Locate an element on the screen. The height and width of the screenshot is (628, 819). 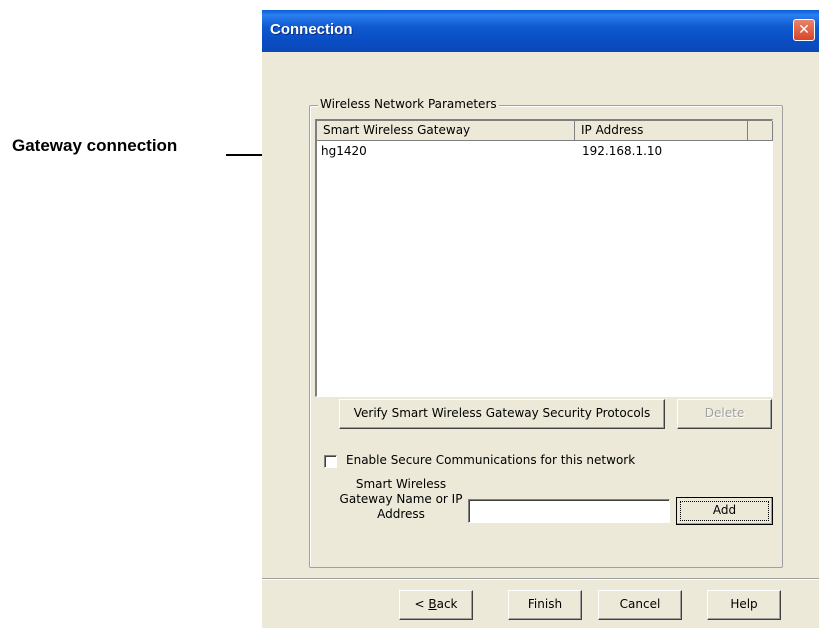
field-label-line2: Gateway Name or IP is located at coordinates (401, 499).